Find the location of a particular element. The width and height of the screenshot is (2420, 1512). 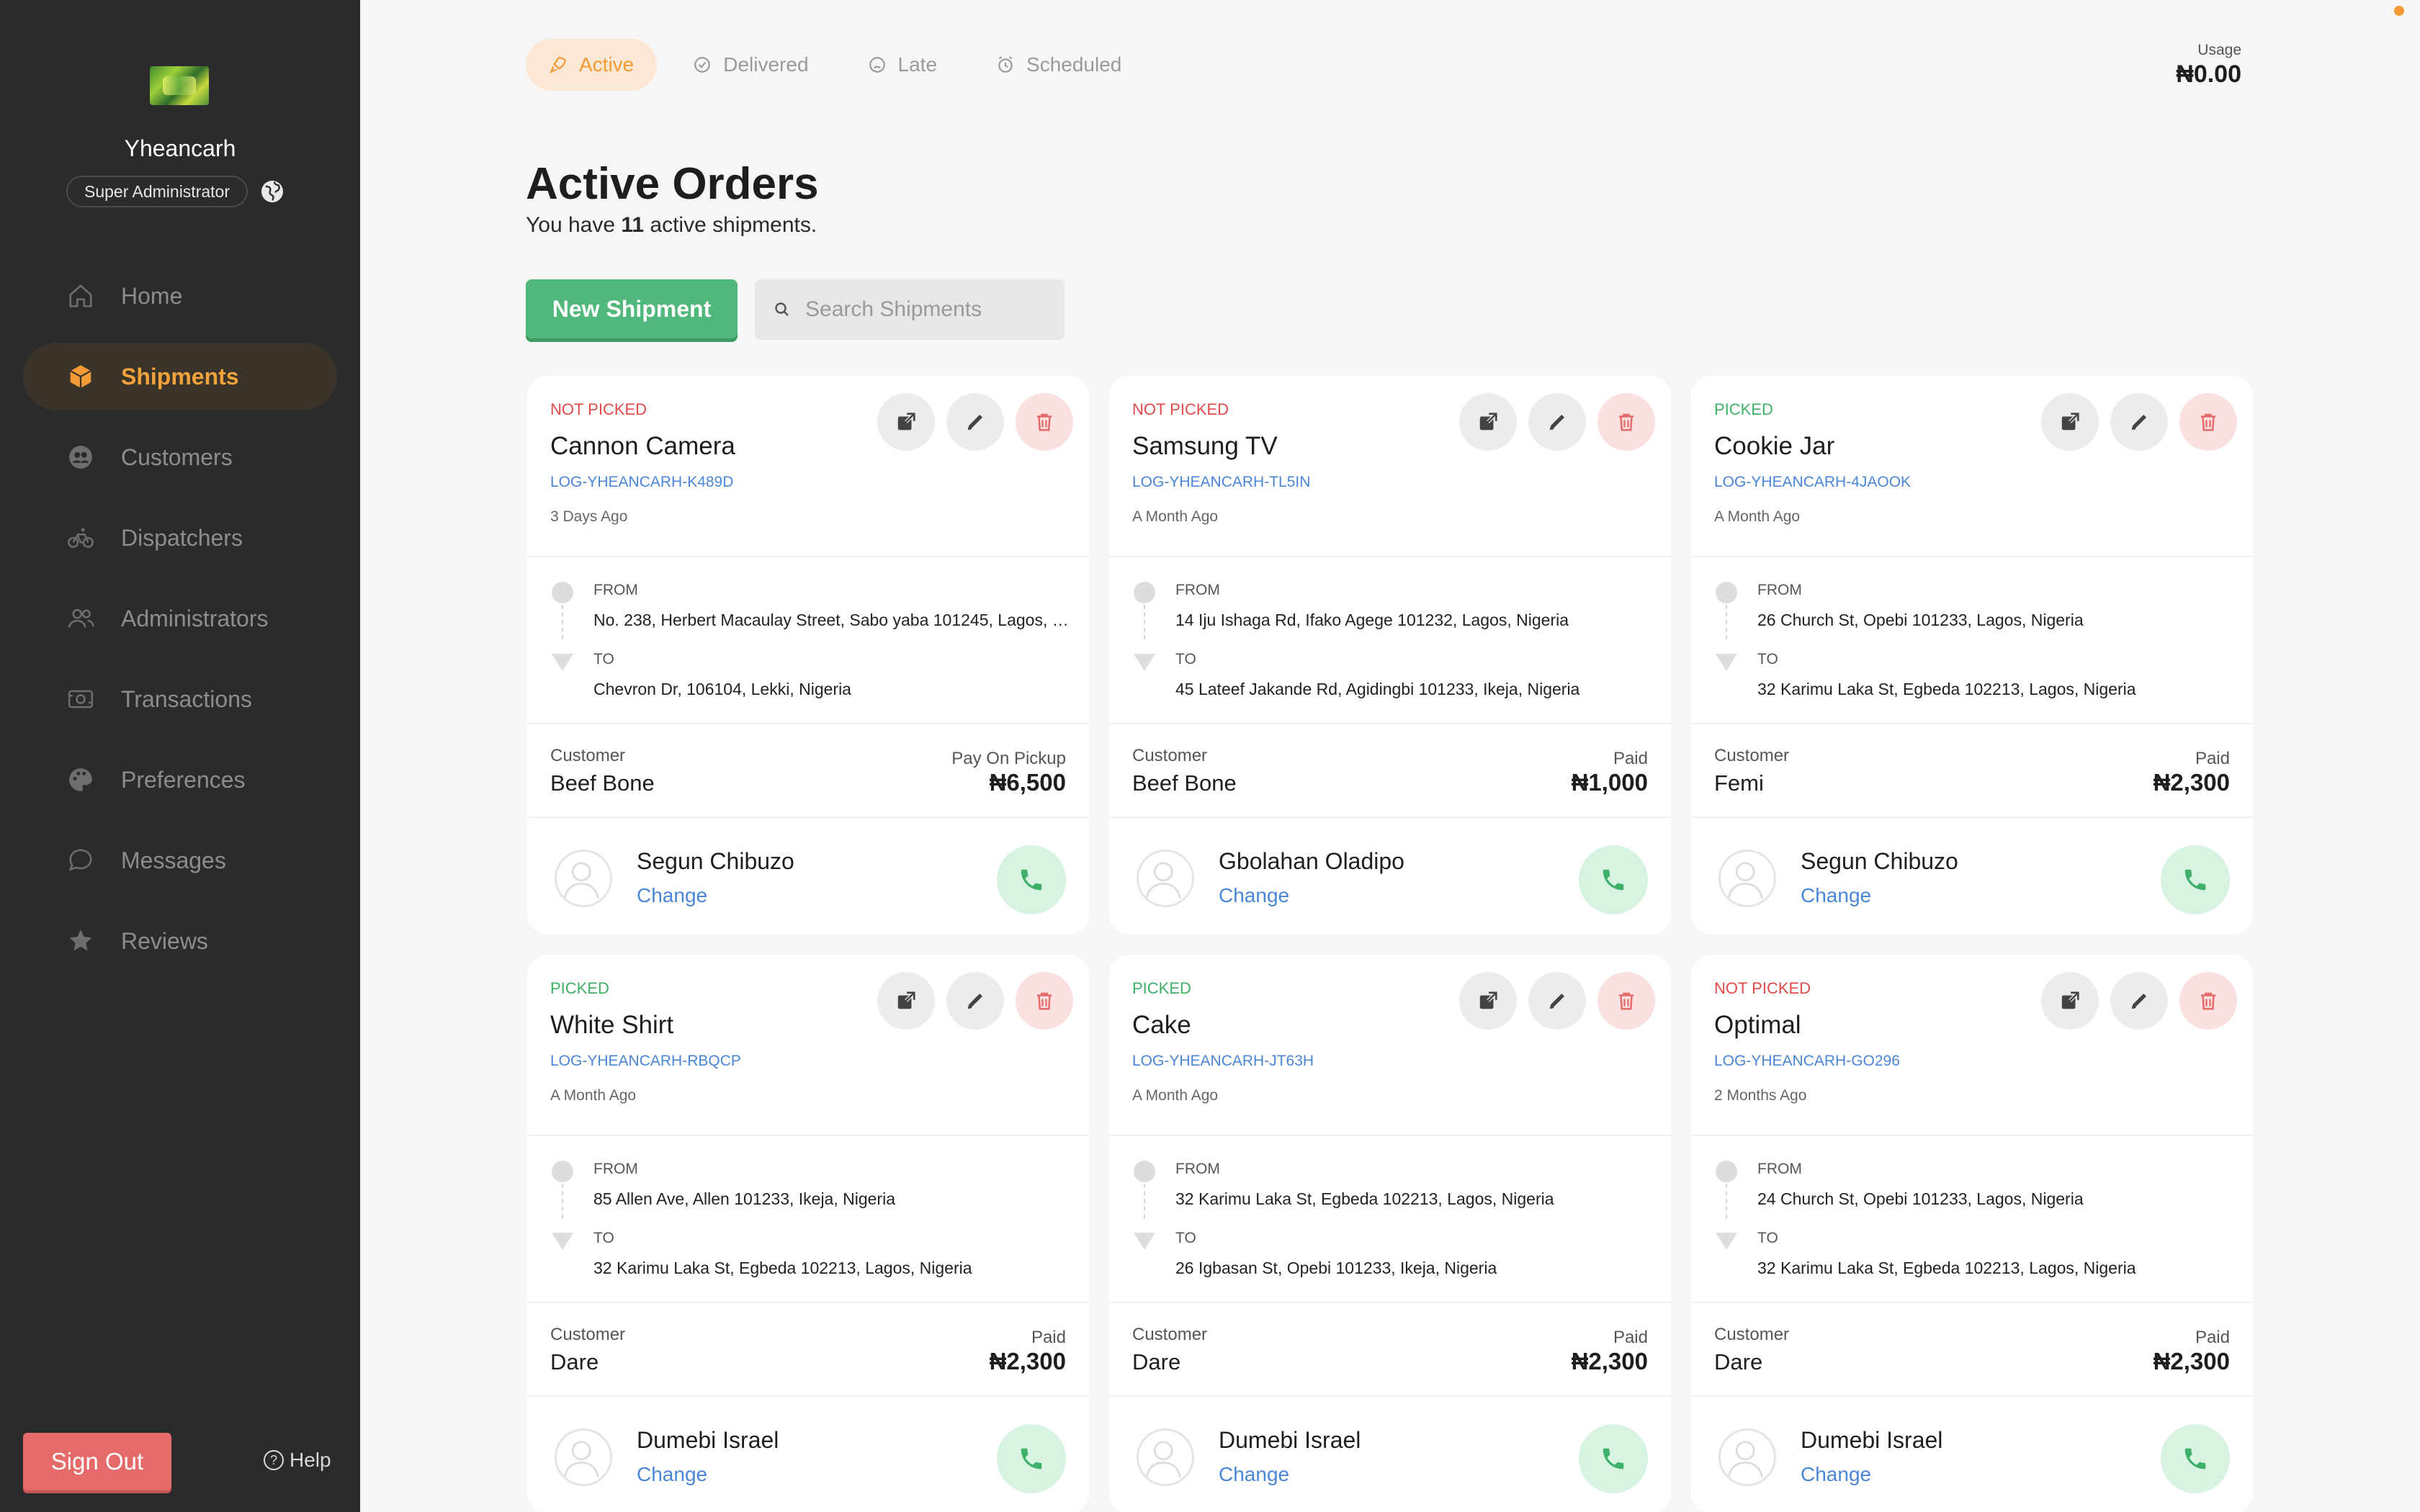

sign-out-button: Sign Out is located at coordinates (97, 1461).